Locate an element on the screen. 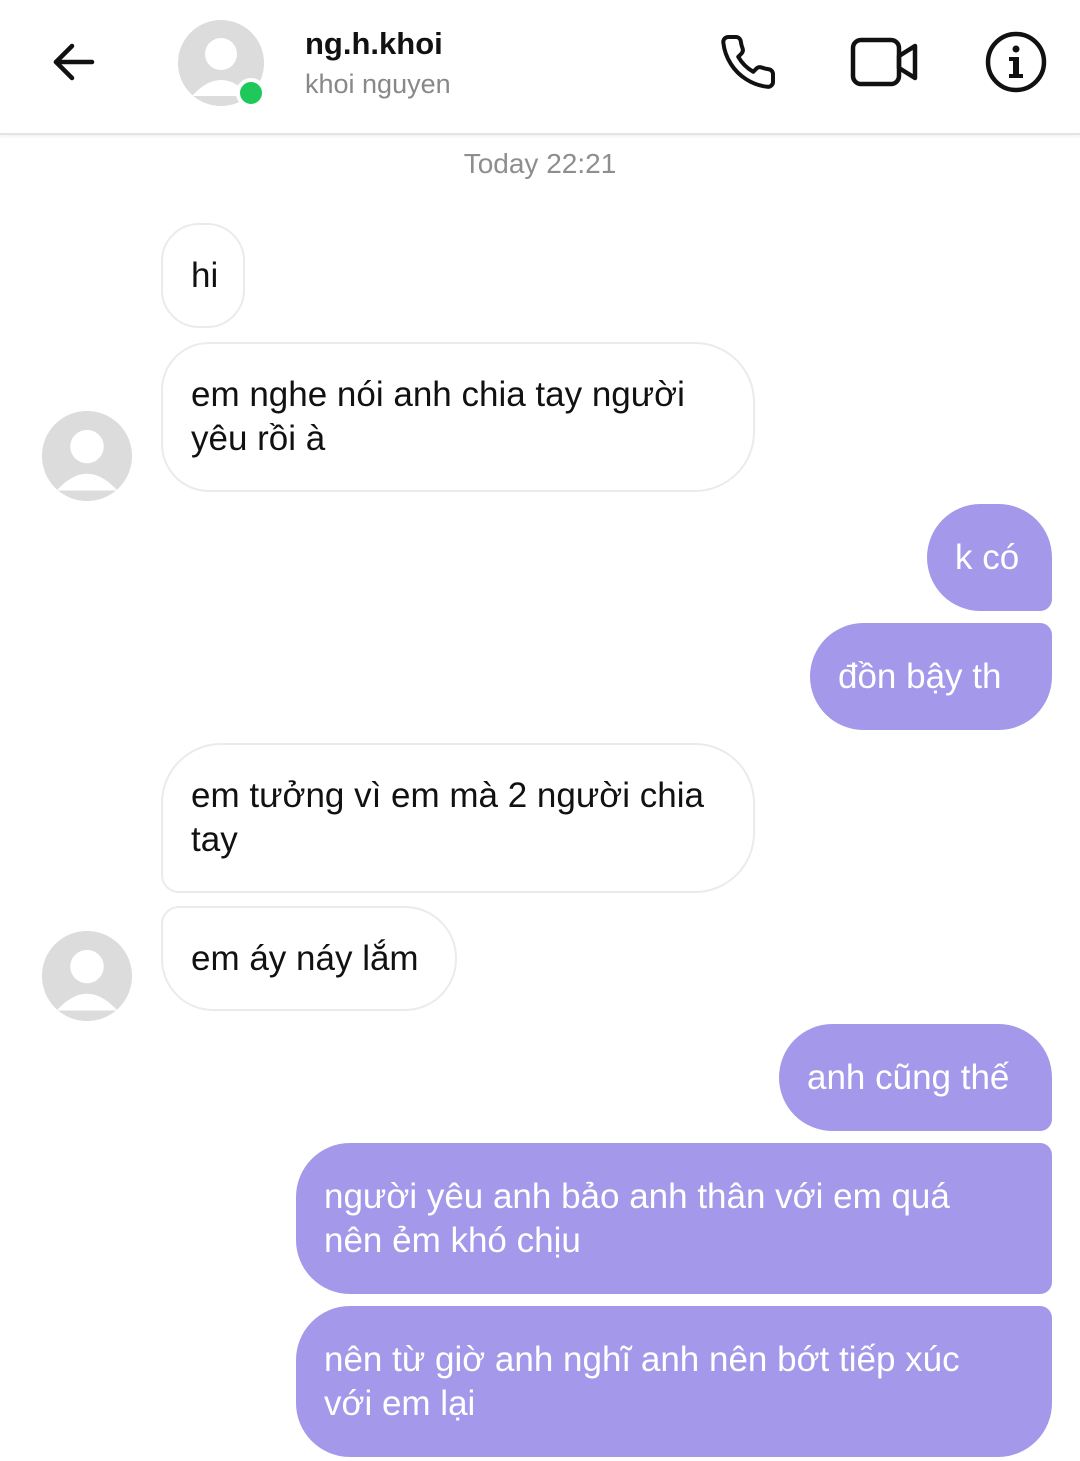  conversation-info-button is located at coordinates (1016, 64).